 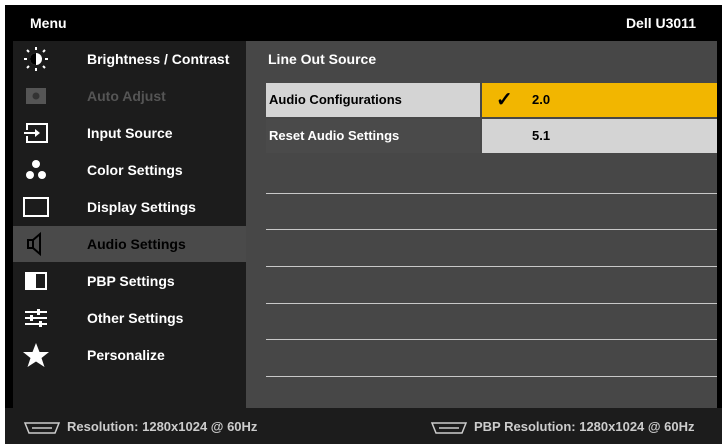 I want to click on option-value-text: 2.0, so click(x=541, y=99).